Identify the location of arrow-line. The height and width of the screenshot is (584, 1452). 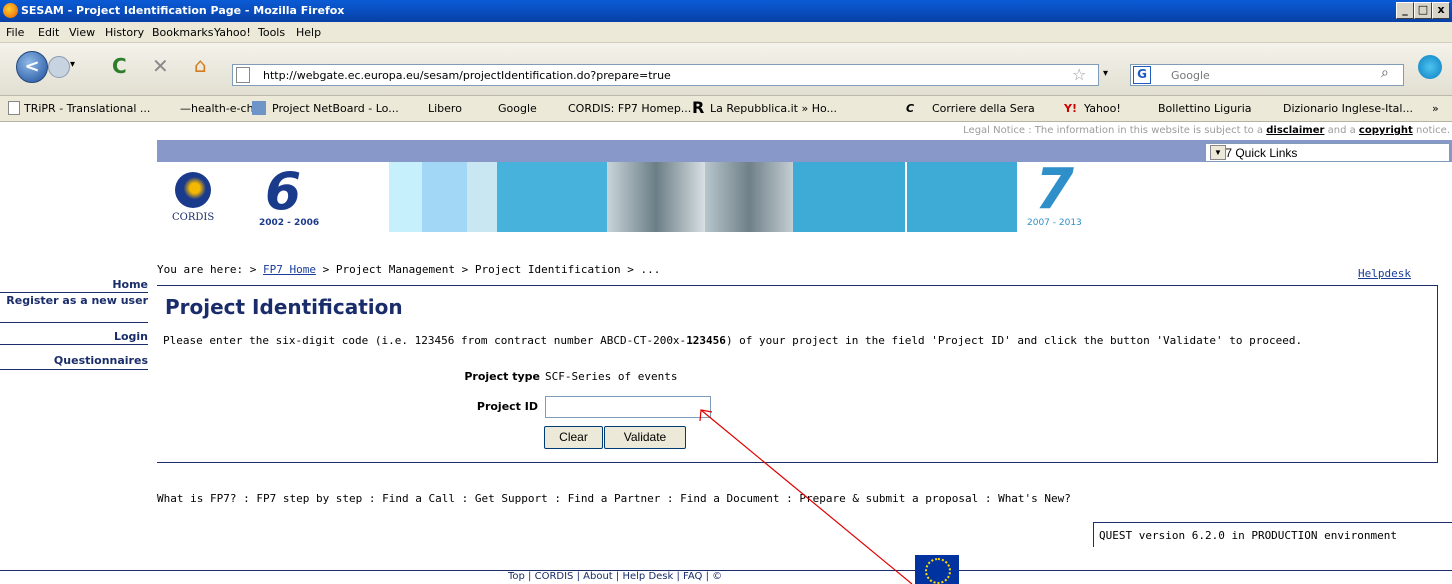
(806, 496).